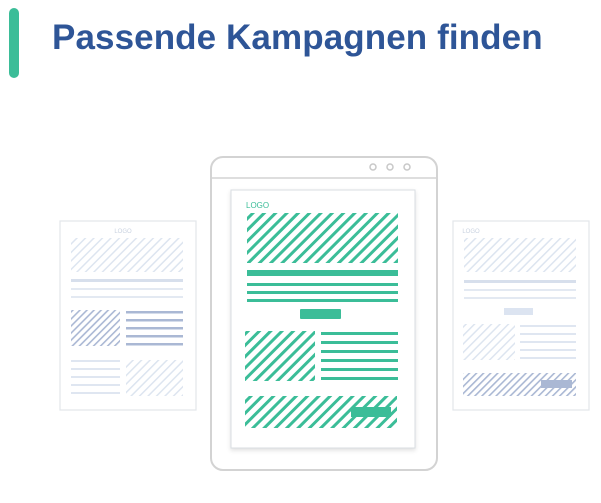 This screenshot has height=503, width=601. I want to click on template-card-right: LOGO, so click(521, 315).